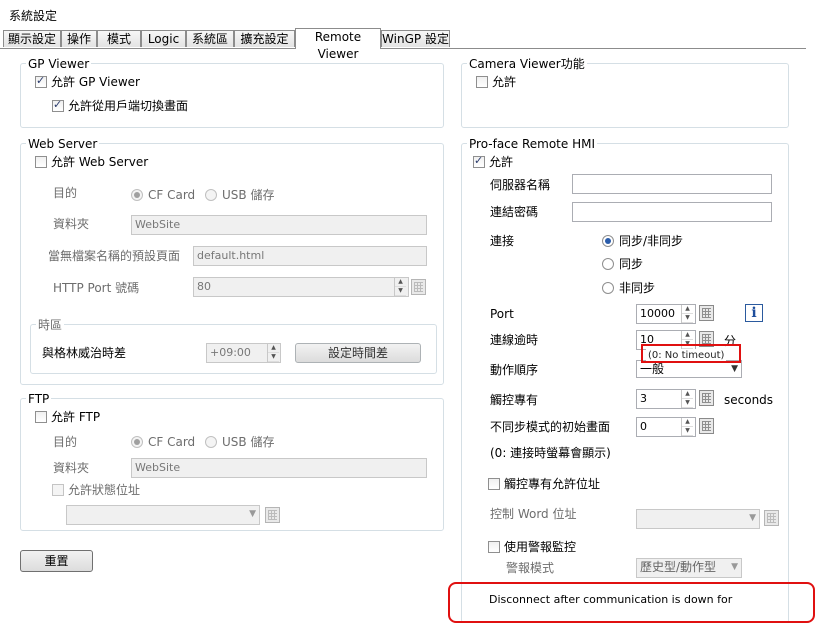 This screenshot has height=625, width=816. What do you see at coordinates (50, 325) in the screenshot?
I see `timezone-legend: 時區` at bounding box center [50, 325].